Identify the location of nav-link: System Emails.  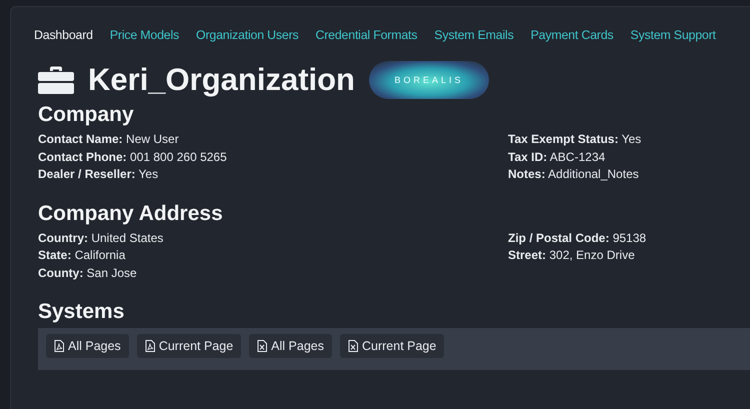
(474, 35).